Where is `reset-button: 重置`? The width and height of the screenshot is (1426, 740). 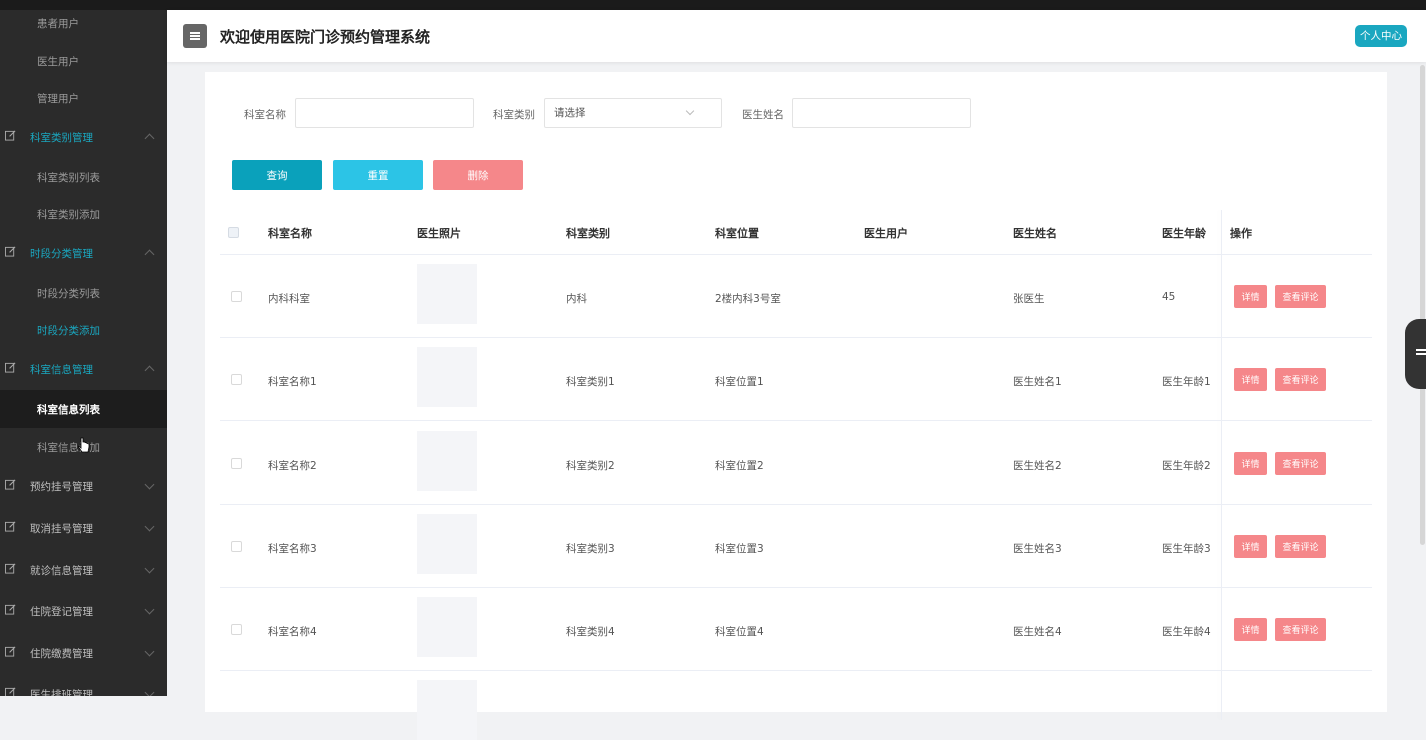
reset-button: 重置 is located at coordinates (378, 175).